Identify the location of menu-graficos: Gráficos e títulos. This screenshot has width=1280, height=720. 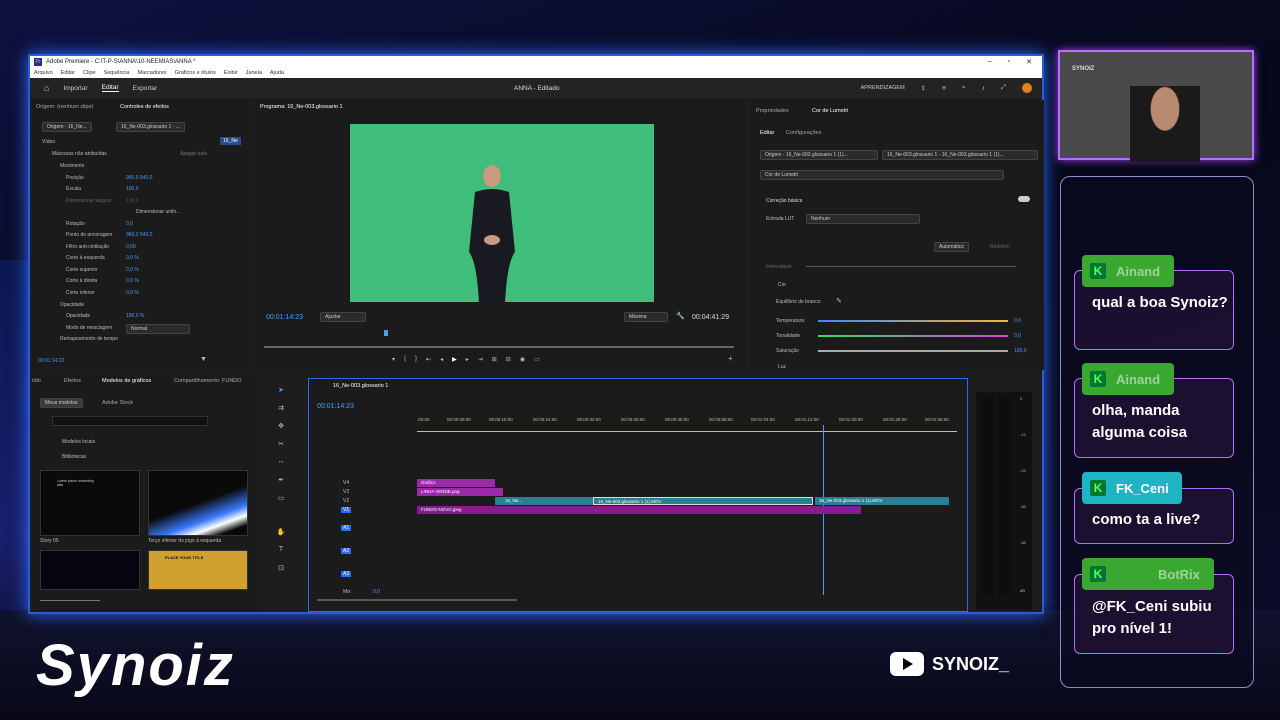
(195, 73).